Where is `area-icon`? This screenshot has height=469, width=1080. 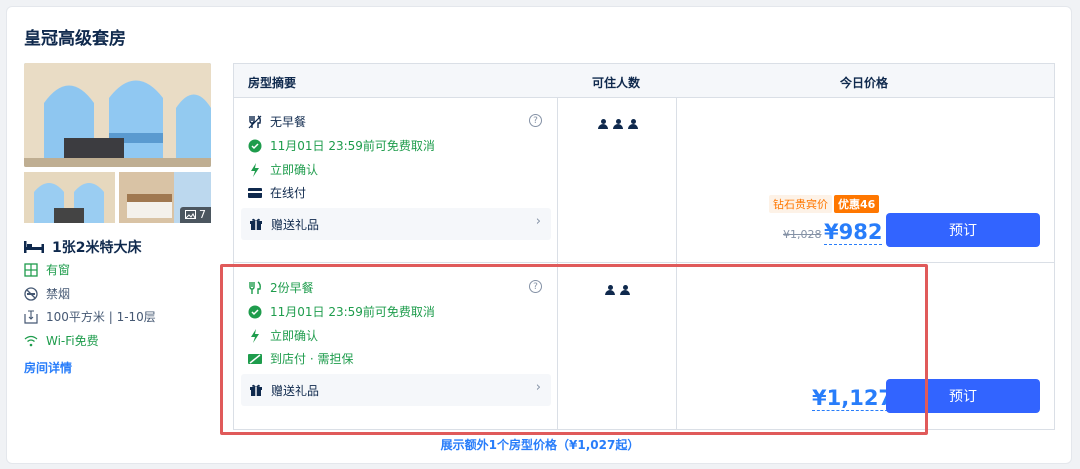 area-icon is located at coordinates (31, 316).